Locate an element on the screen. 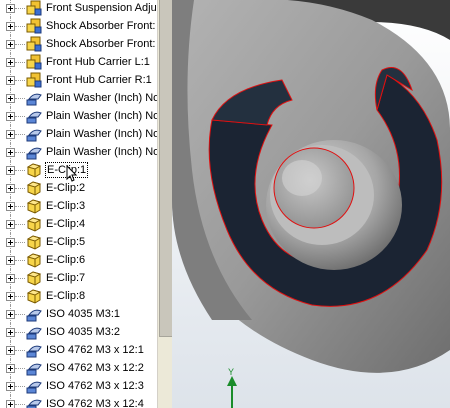  tree-row: E-Clip:6 is located at coordinates (78, 260).